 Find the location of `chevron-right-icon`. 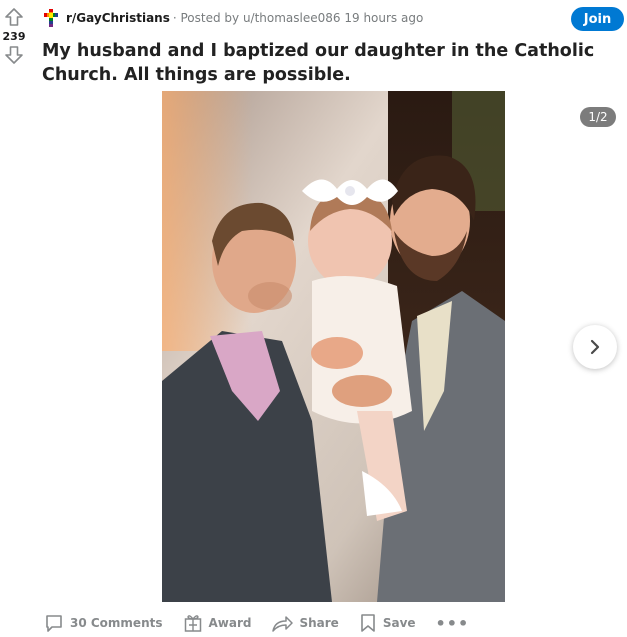

chevron-right-icon is located at coordinates (595, 347).